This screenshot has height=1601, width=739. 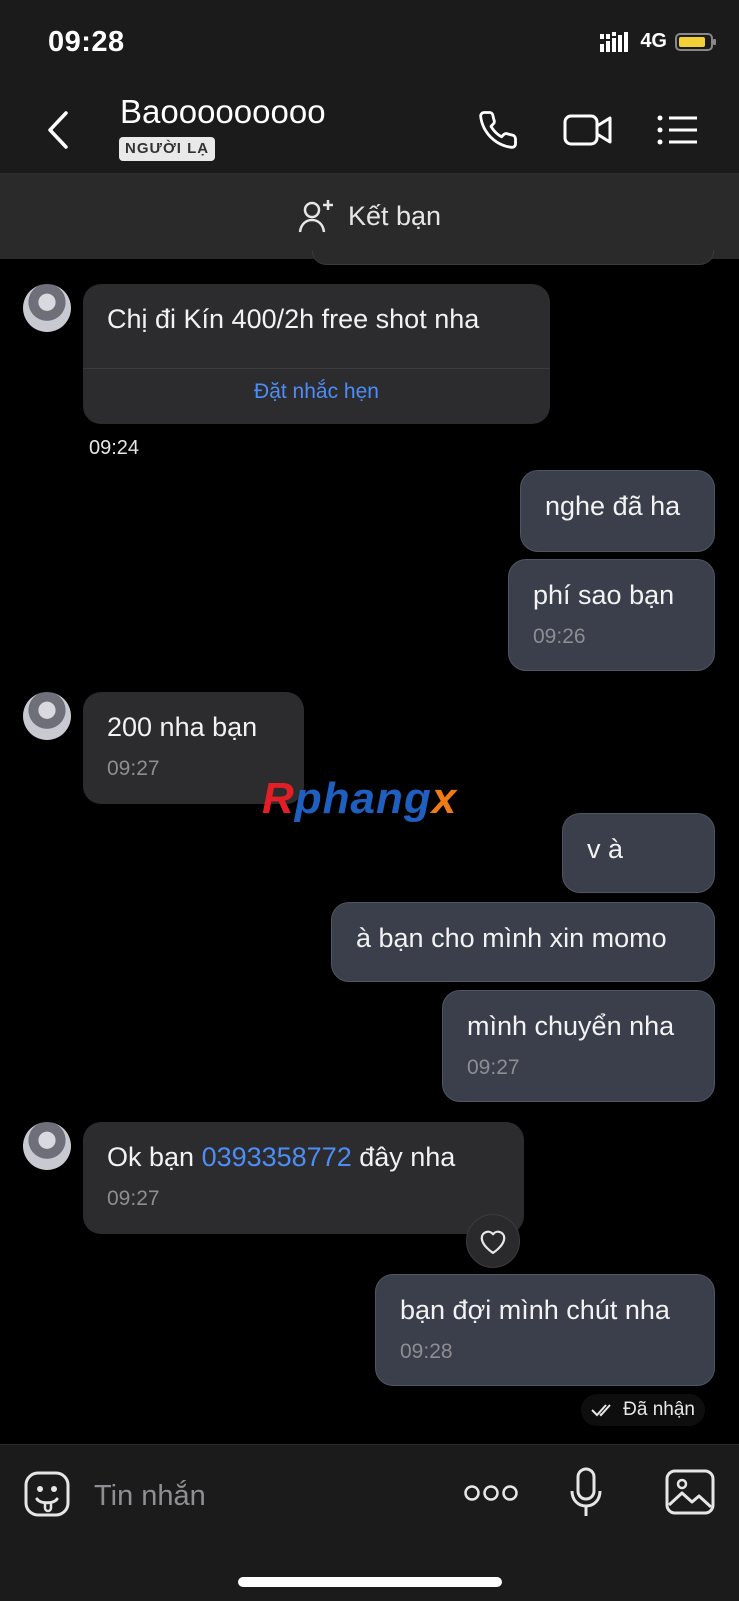 I want to click on read-status-label: Đã nhận, so click(x=659, y=1409).